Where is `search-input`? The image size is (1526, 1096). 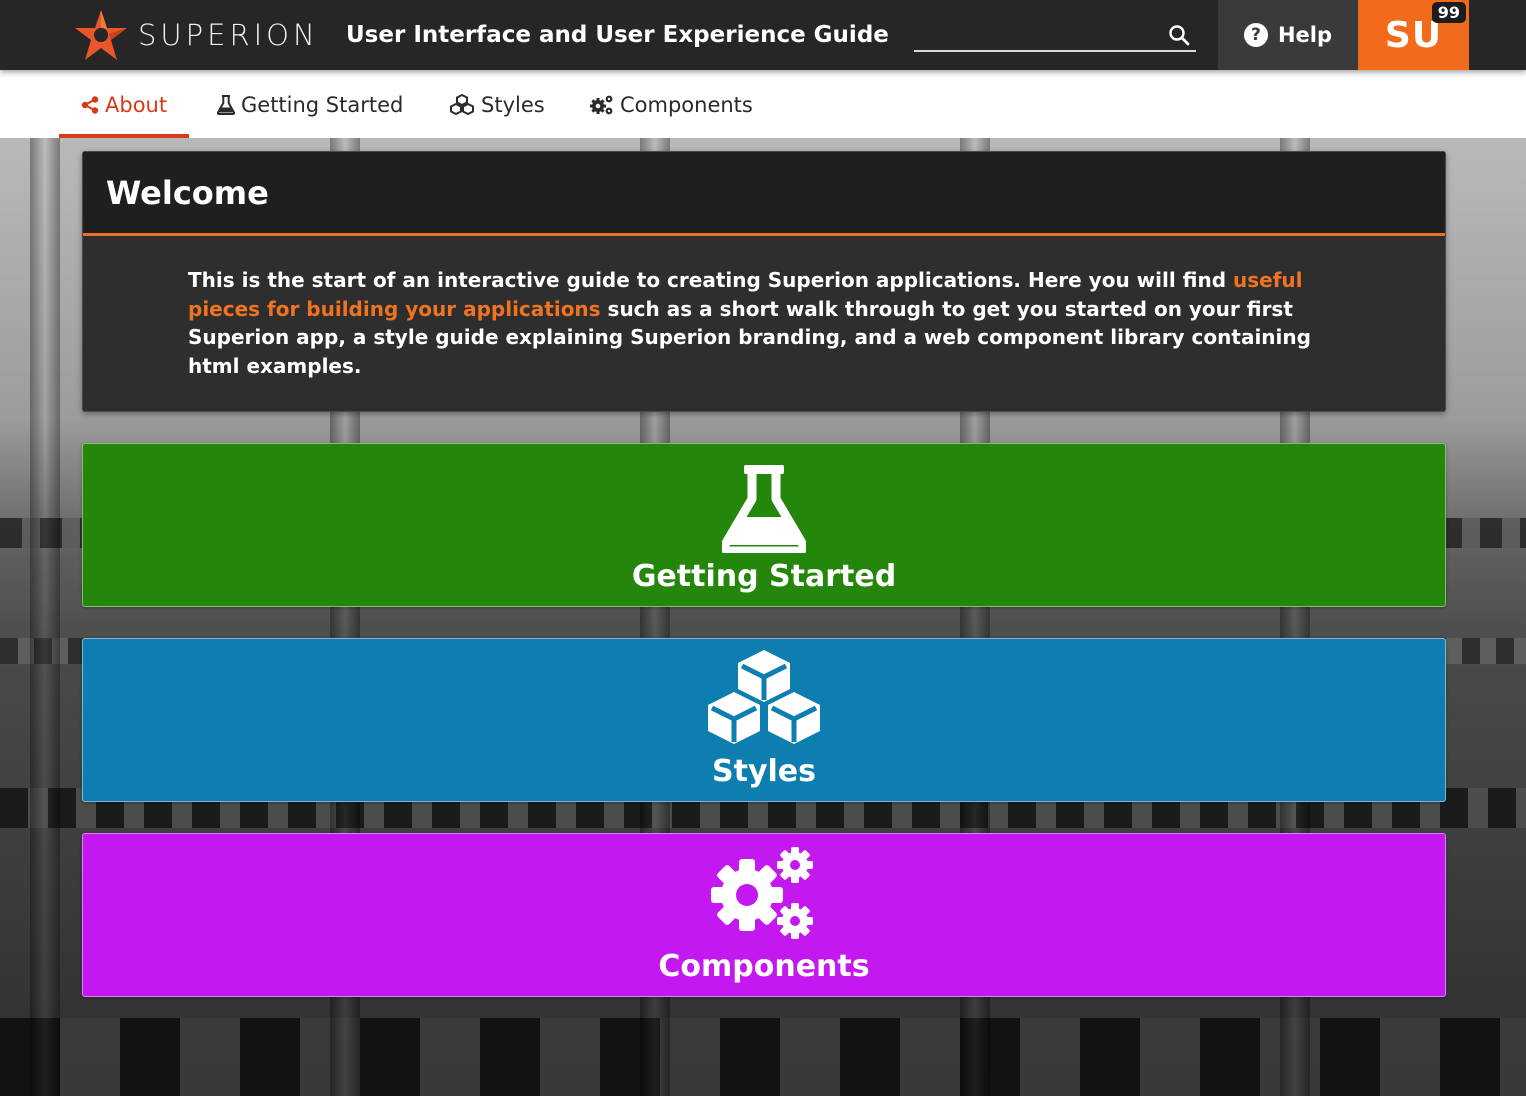 search-input is located at coordinates (1039, 33).